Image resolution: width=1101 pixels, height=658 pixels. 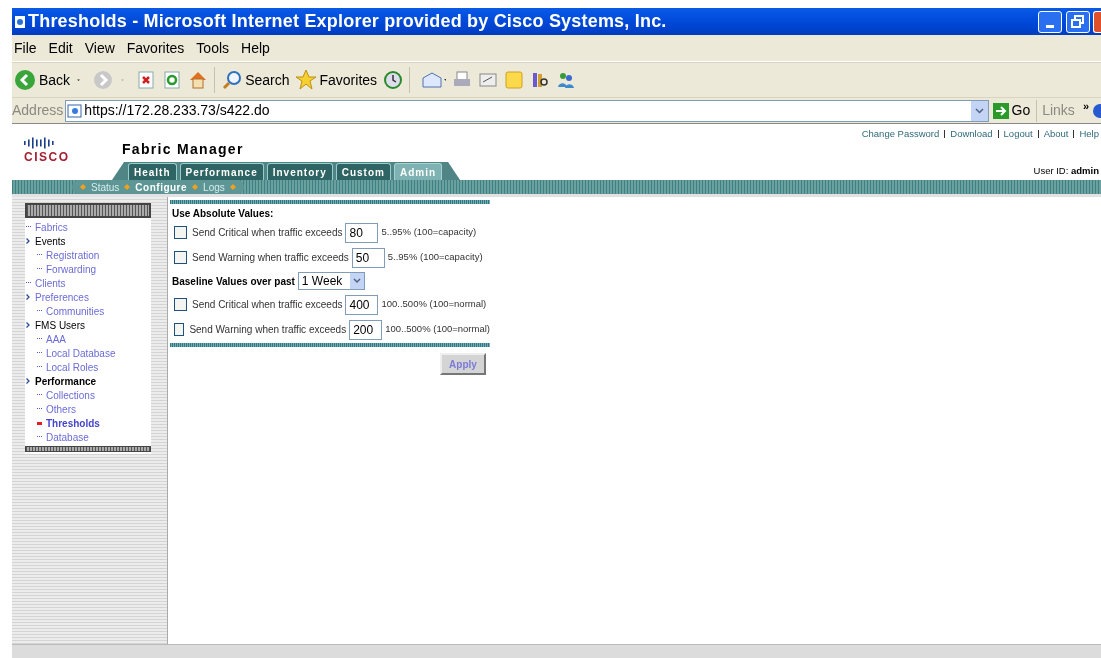 What do you see at coordinates (299, 171) in the screenshot?
I see `nav-tab: Inventory` at bounding box center [299, 171].